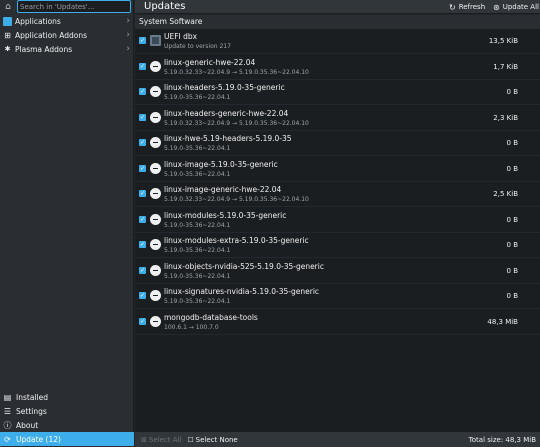 Image resolution: width=540 pixels, height=447 pixels. Describe the element at coordinates (502, 440) in the screenshot. I see `total-size: Total size: 48,3 MiB` at that location.